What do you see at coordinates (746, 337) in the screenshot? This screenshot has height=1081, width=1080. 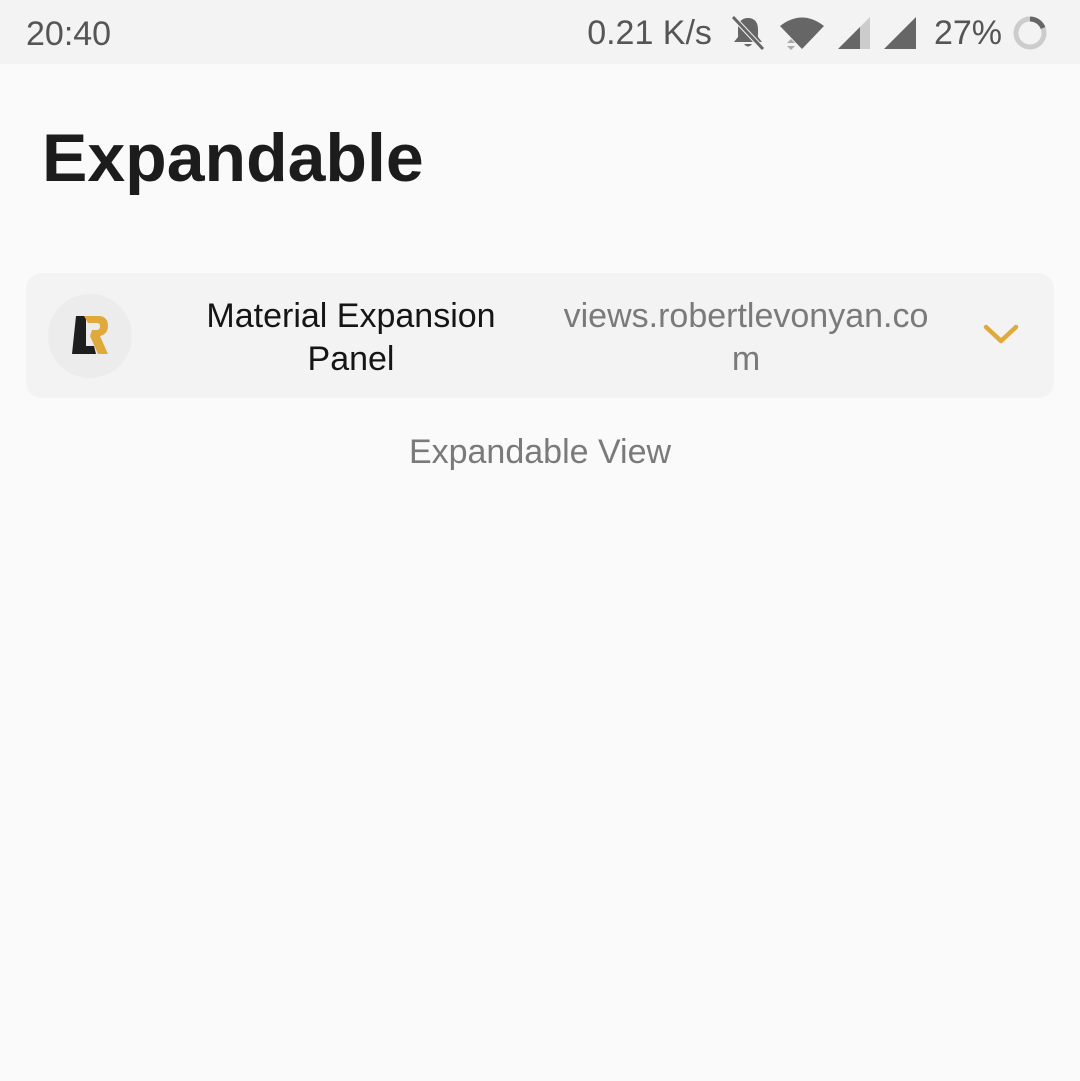 I see `panel-subtitle: views.robertlevonyan.com` at bounding box center [746, 337].